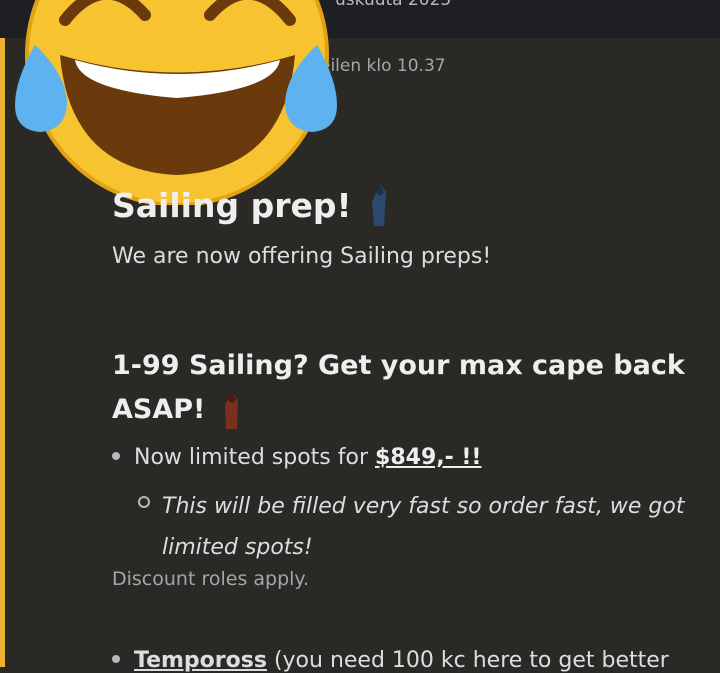  Describe the element at coordinates (379, 205) in the screenshot. I see `blue-robed-figure-icon` at that location.